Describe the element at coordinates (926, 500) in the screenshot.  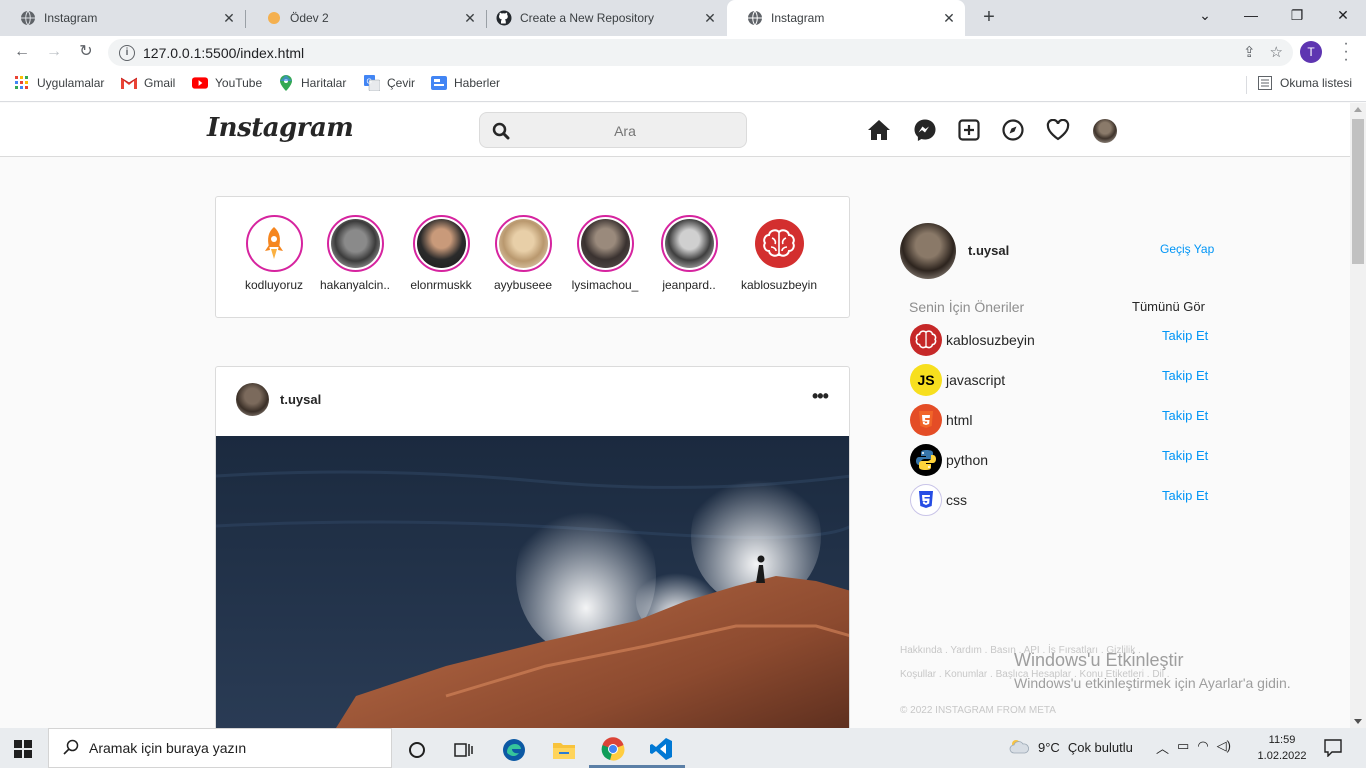
I see `css3-logo-icon` at that location.